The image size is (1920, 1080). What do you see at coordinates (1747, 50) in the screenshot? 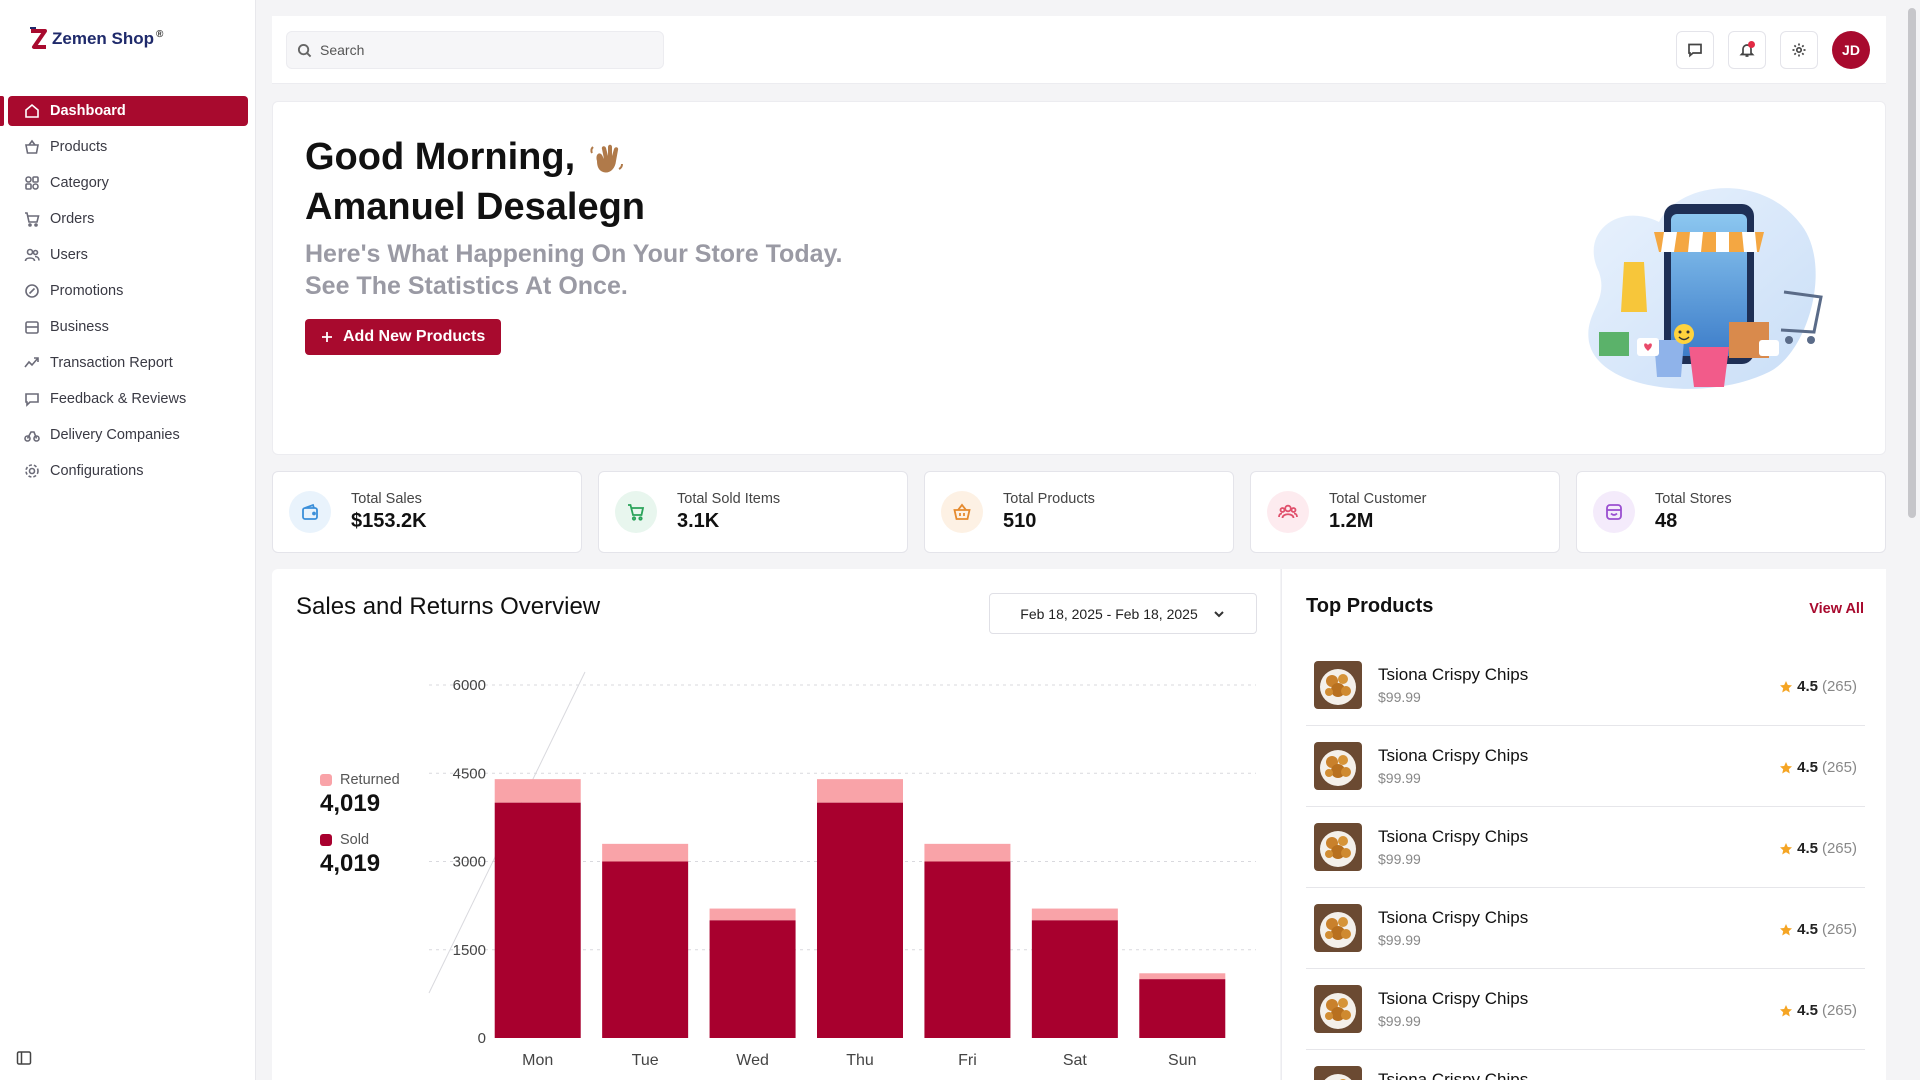
I see `notifications-button` at bounding box center [1747, 50].